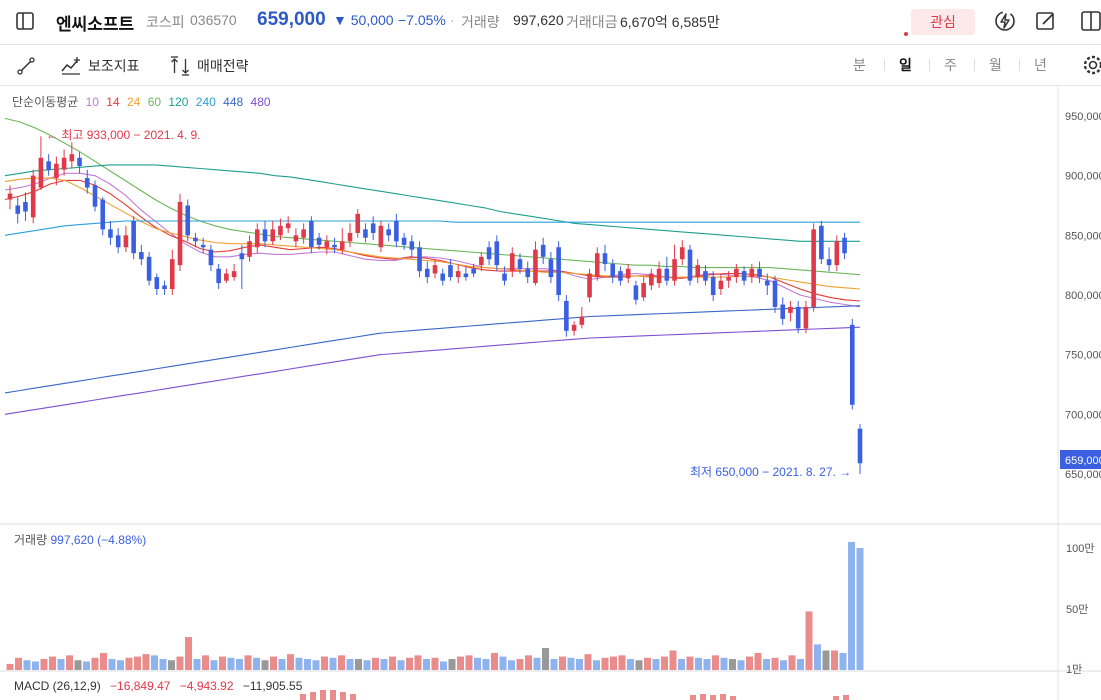 The image size is (1101, 700). I want to click on current-price-tag-text: 659,000, so click(1083, 461).